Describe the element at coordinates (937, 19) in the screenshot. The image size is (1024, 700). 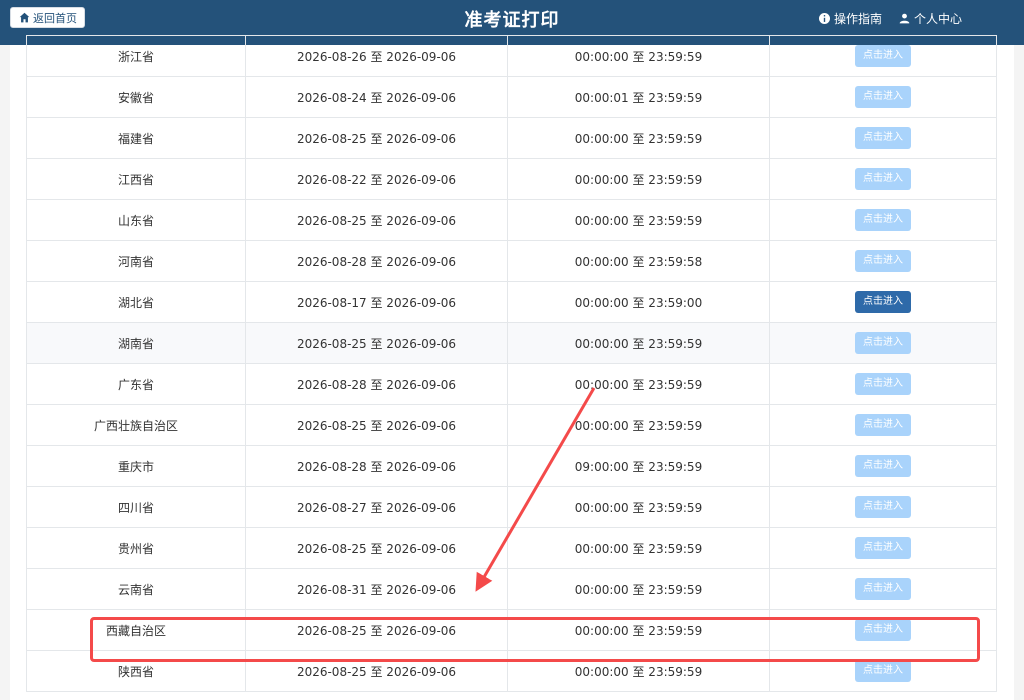
I see `account-label: 个人中心` at that location.